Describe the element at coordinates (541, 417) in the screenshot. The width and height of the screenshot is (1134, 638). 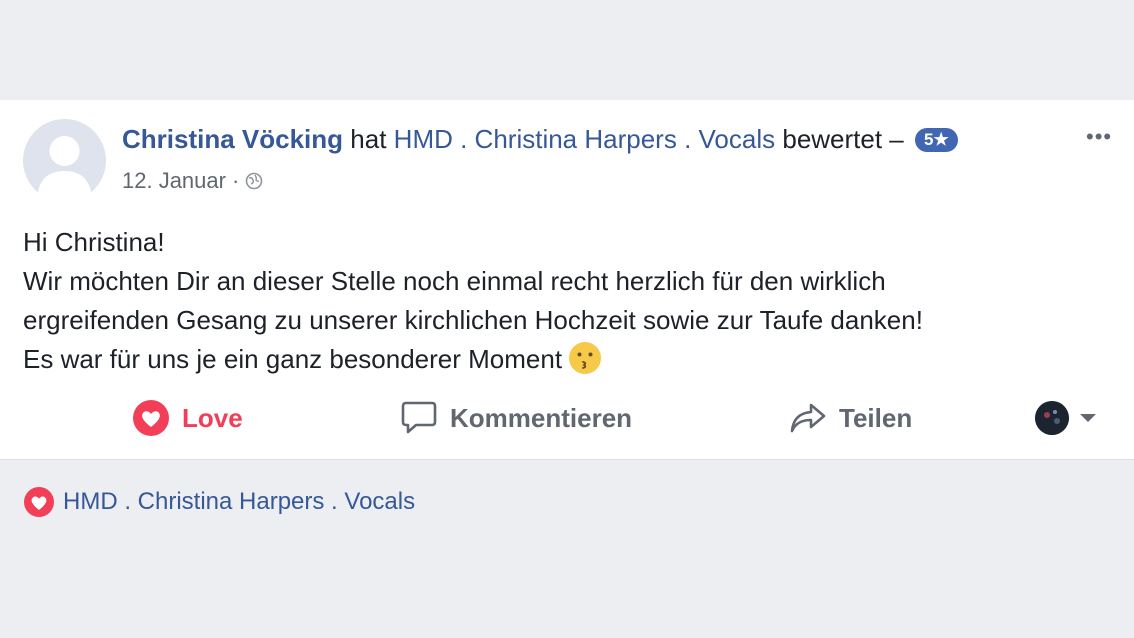
I see `comment-label: Kommentieren` at that location.